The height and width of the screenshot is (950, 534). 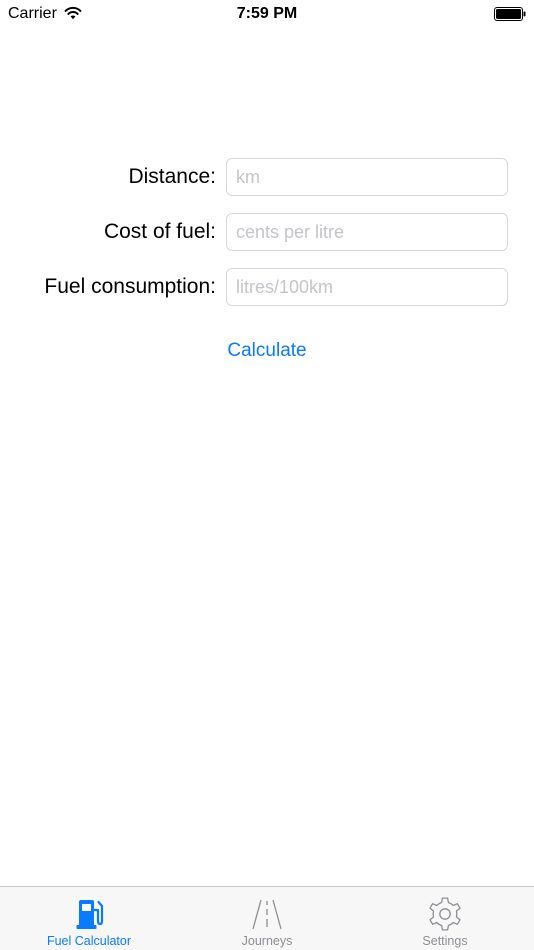 What do you see at coordinates (172, 176) in the screenshot?
I see `distance-label: Distance:` at bounding box center [172, 176].